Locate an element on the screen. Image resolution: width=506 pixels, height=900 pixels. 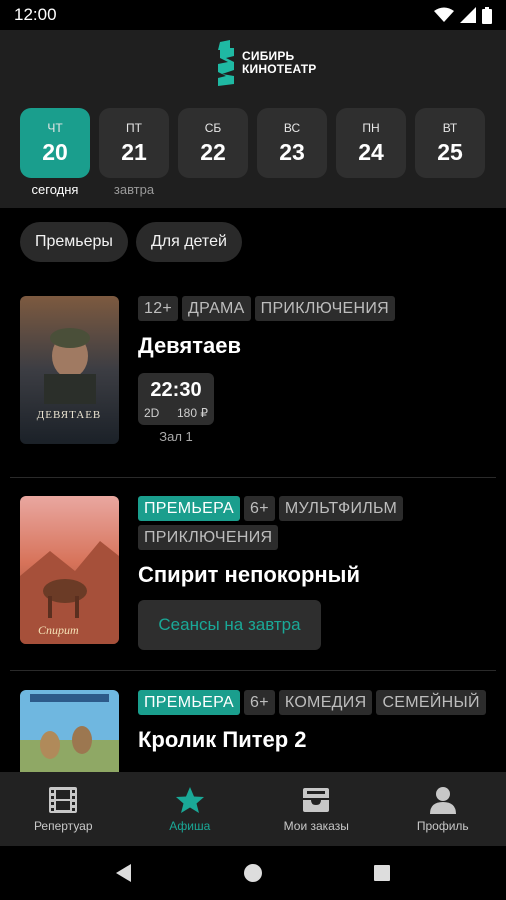
date-day: 25 is located at coordinates (450, 151).